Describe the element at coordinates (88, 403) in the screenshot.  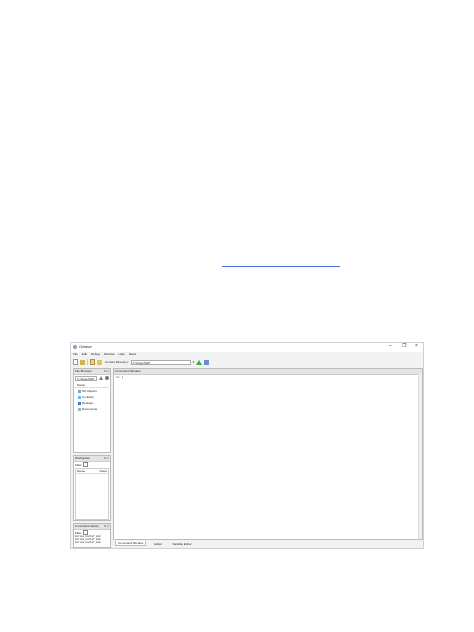
I see `file-tree-item-label: Desktop` at that location.